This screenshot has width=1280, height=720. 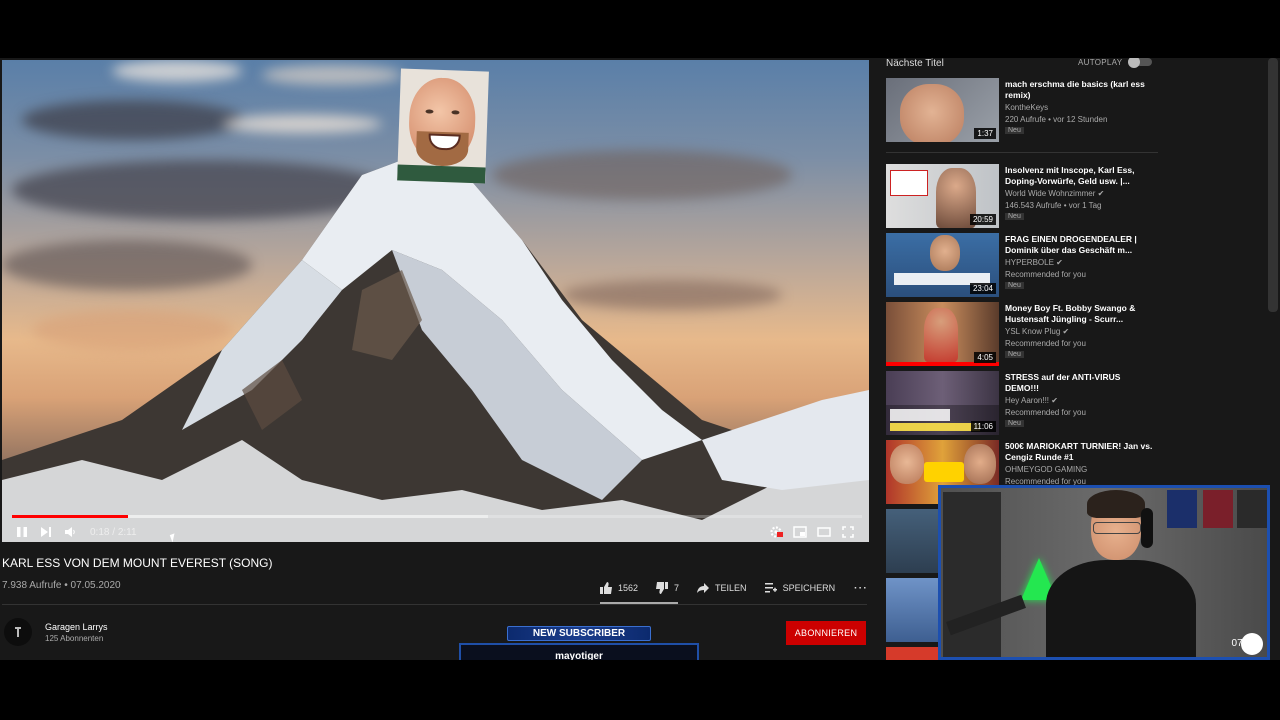 I want to click on video-channel: OHMEYGOD GAMING, so click(x=1046, y=469).